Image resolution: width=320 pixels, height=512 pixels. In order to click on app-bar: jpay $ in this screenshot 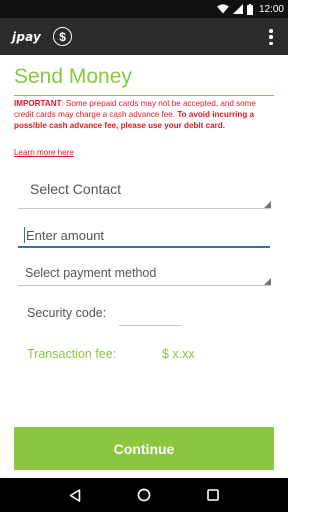, I will do `click(144, 36)`.